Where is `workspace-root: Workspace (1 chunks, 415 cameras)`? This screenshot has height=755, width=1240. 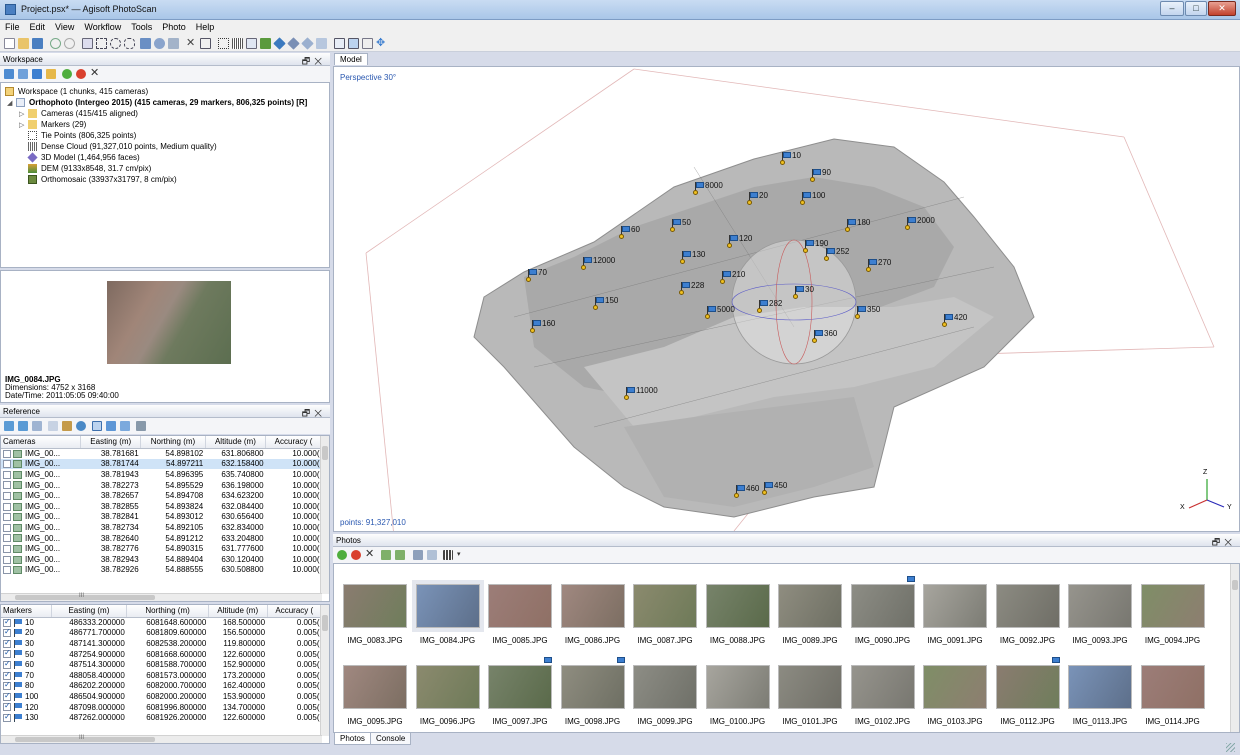
workspace-root: Workspace (1 chunks, 415 cameras) is located at coordinates (76, 91).